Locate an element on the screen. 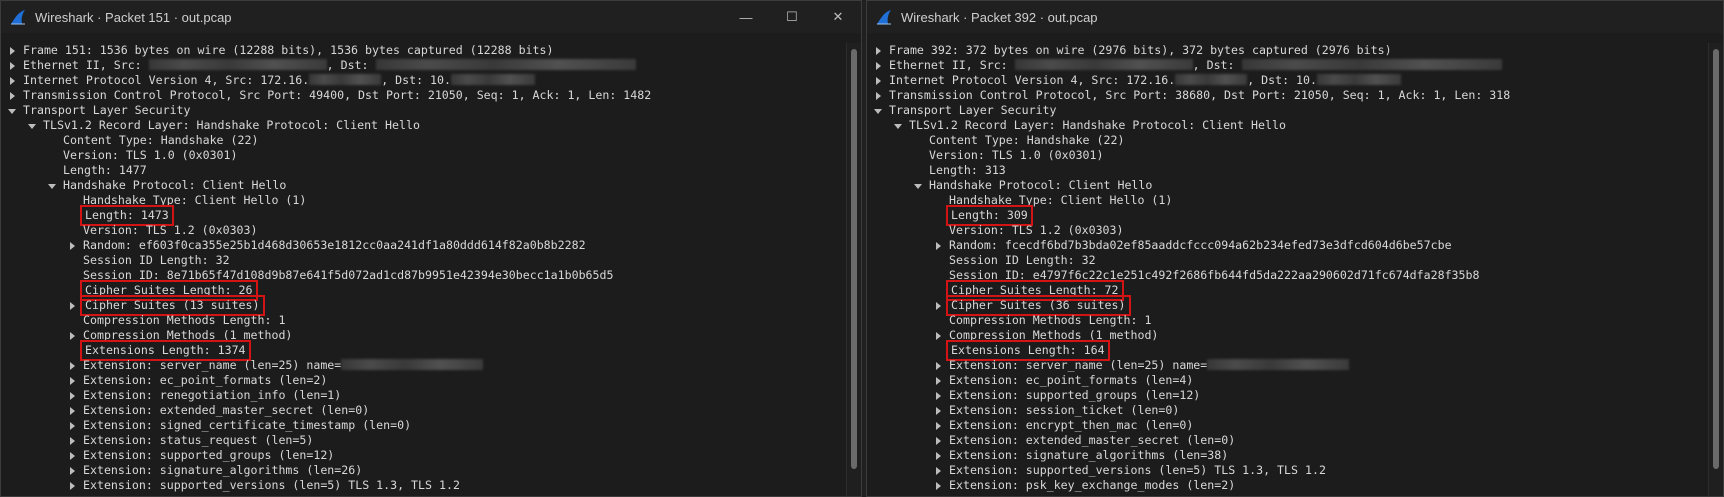  vertical-scrollbar is located at coordinates (1715, 269).